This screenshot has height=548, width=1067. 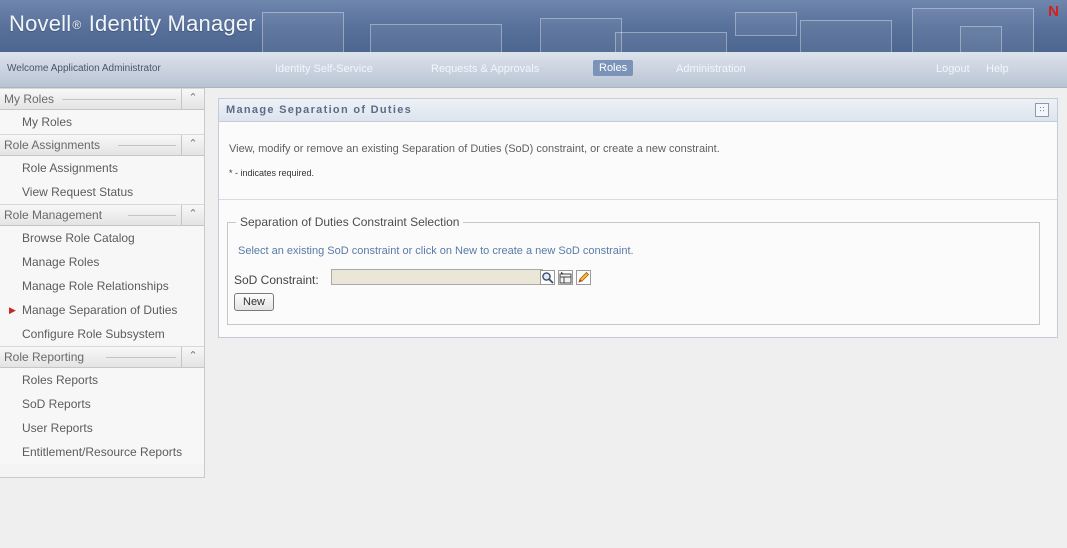 I want to click on sod-constraint-label: SoD Constraint:, so click(x=276, y=280).